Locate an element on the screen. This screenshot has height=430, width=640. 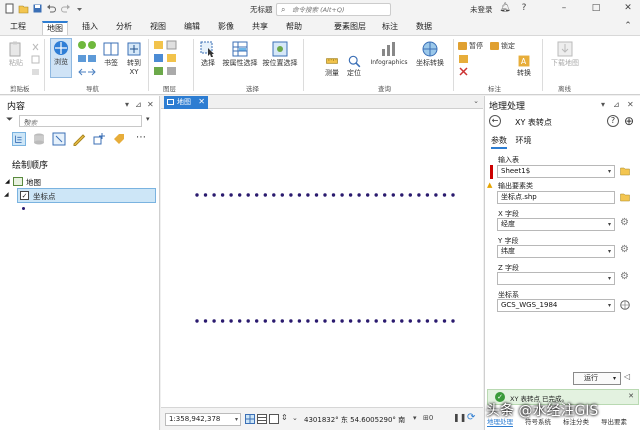
coordinate-conversion-button: 坐标转换 is located at coordinates (430, 54).